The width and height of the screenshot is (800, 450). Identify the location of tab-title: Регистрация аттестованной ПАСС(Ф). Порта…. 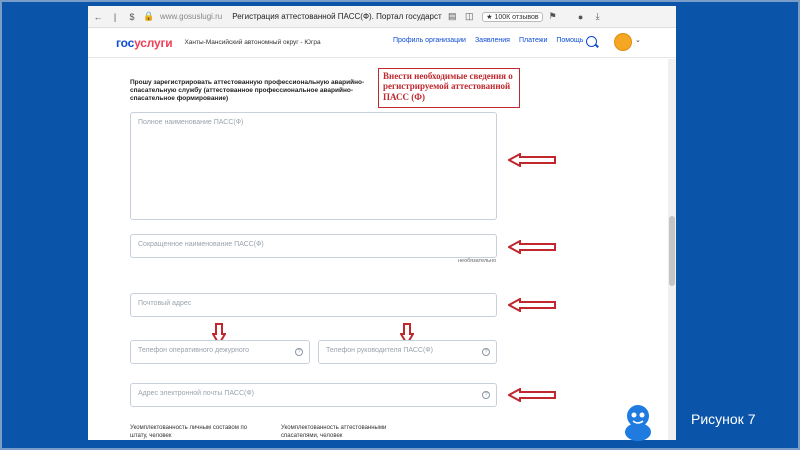
(337, 16).